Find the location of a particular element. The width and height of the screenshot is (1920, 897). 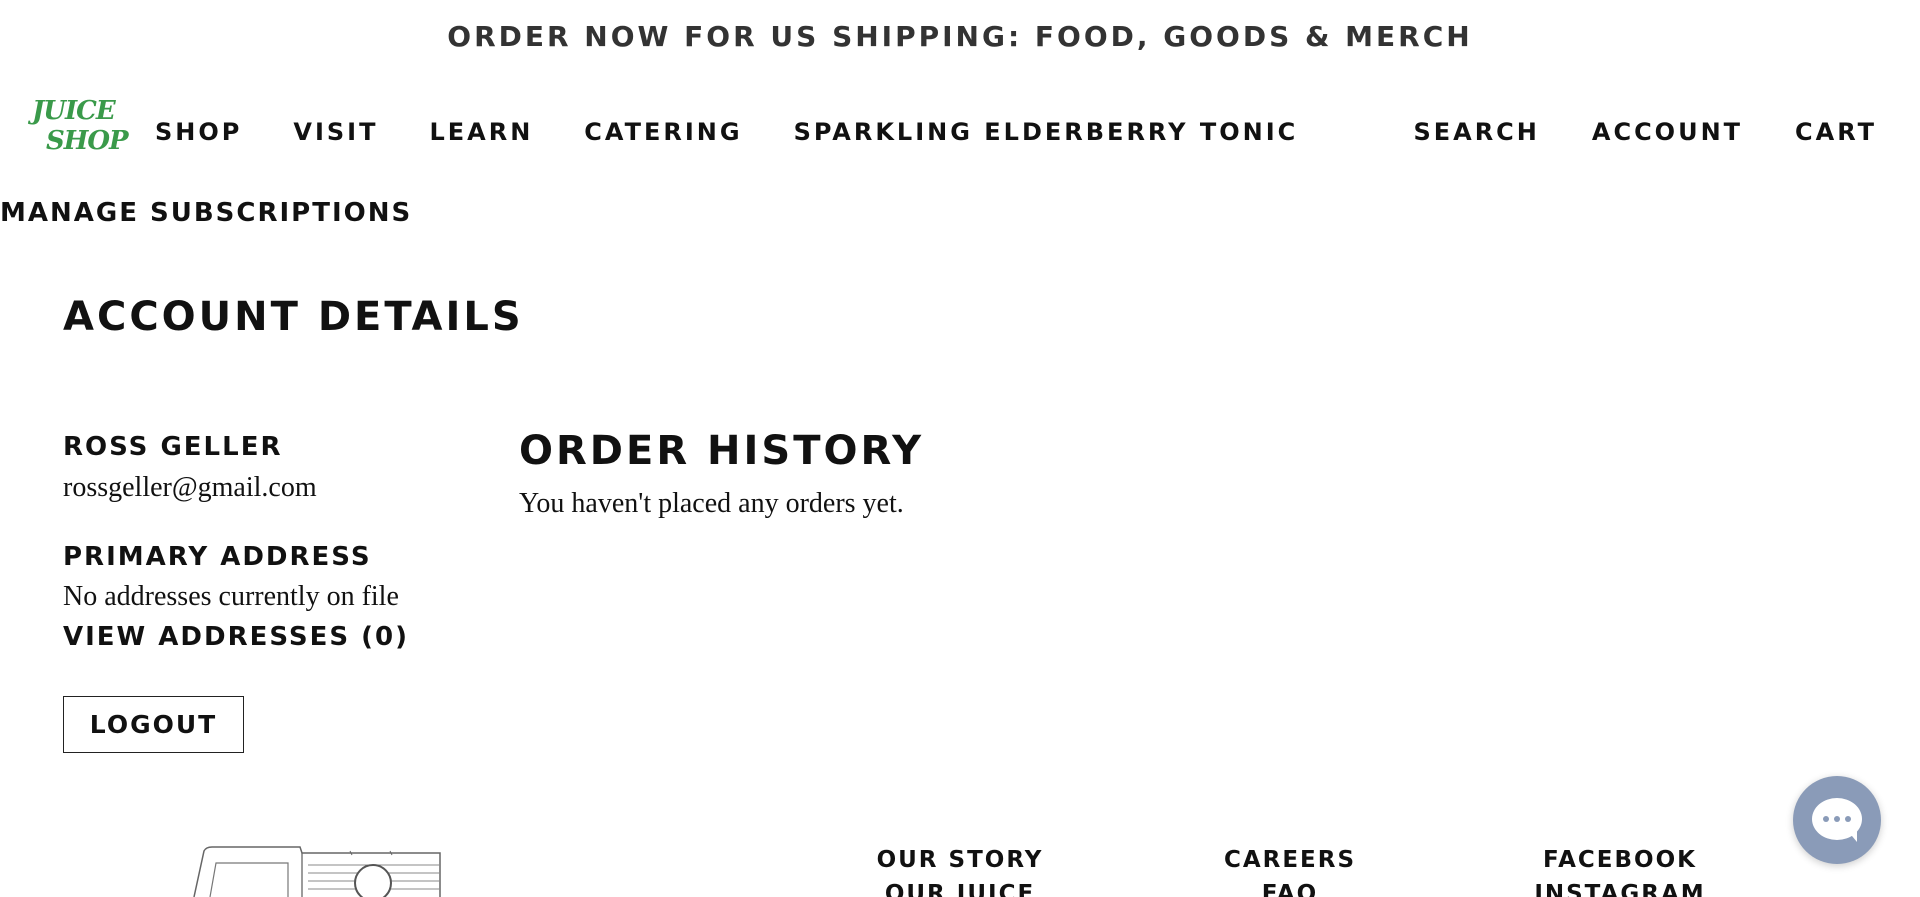

footer-link-instagram: INSTAGRAM is located at coordinates (1620, 887).